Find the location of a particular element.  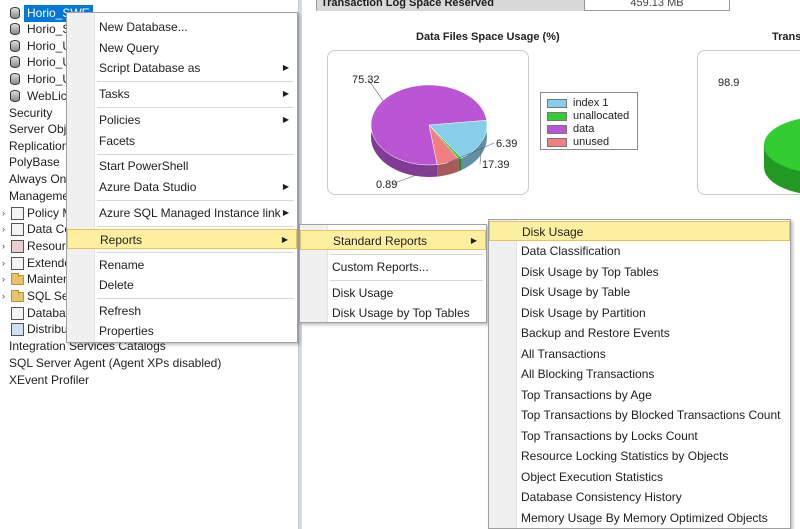

menu-item-script-database-as: Script Database as ▶ is located at coordinates (182, 68).